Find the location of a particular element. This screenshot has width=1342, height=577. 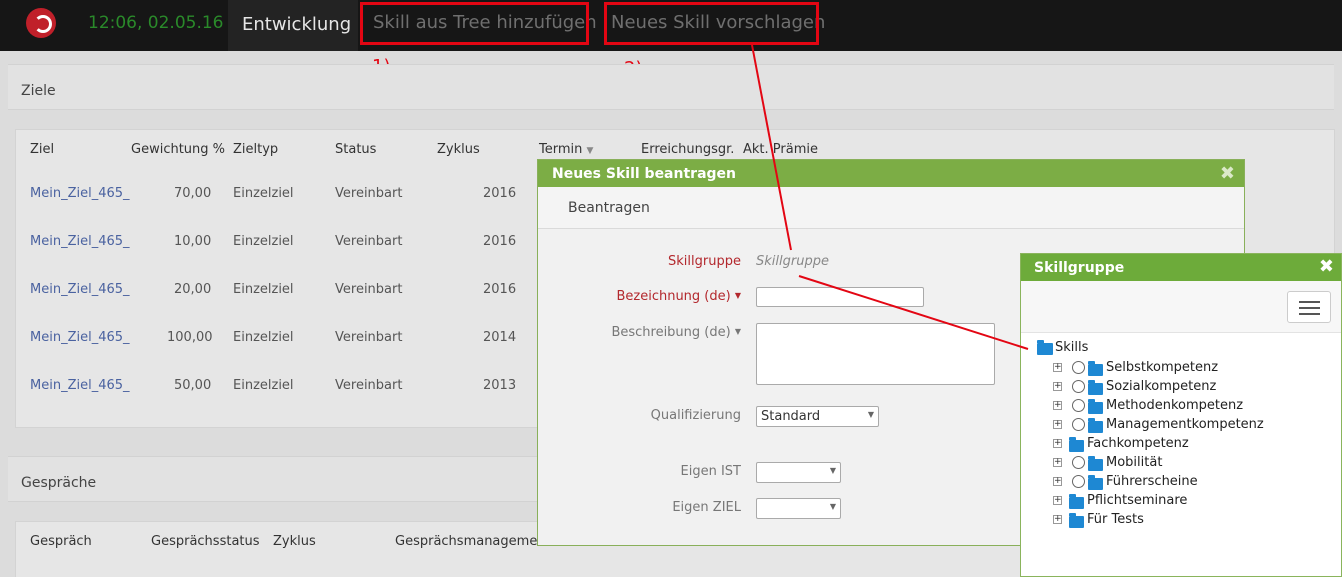

column-header-termin: Termin ▼ is located at coordinates (566, 149).